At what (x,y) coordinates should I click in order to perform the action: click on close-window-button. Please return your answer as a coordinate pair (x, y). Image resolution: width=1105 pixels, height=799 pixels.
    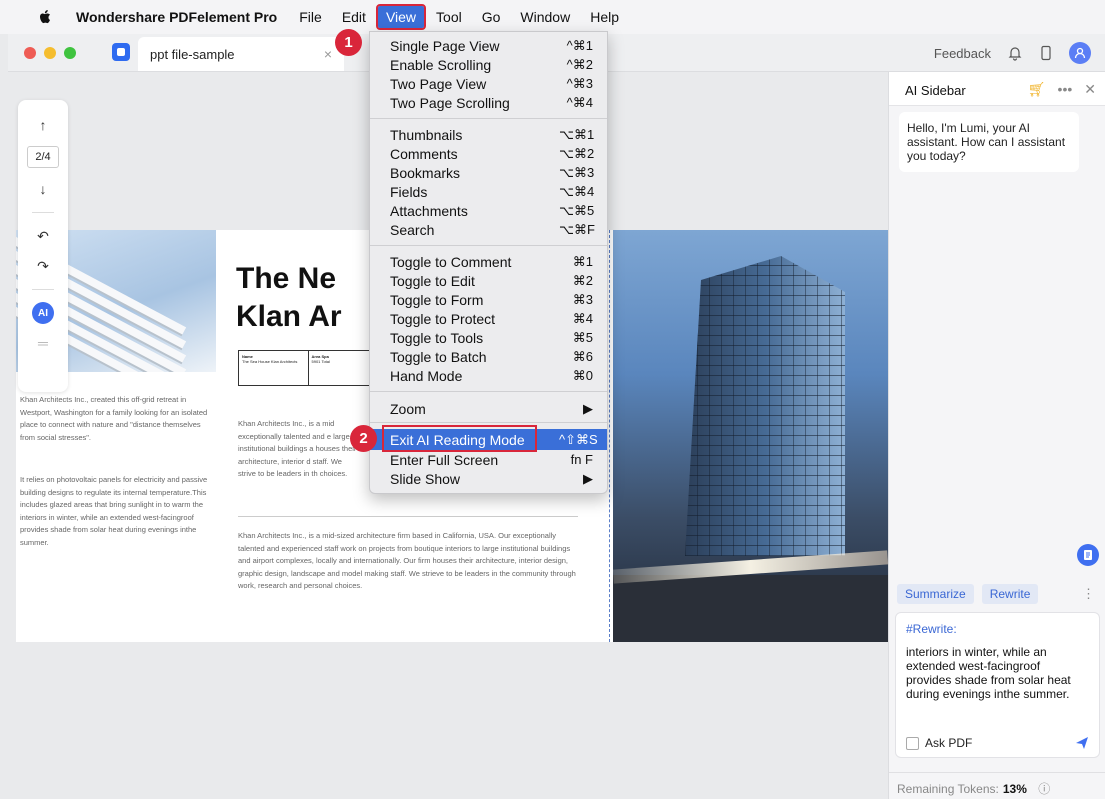
    Looking at the image, I should click on (30, 53).